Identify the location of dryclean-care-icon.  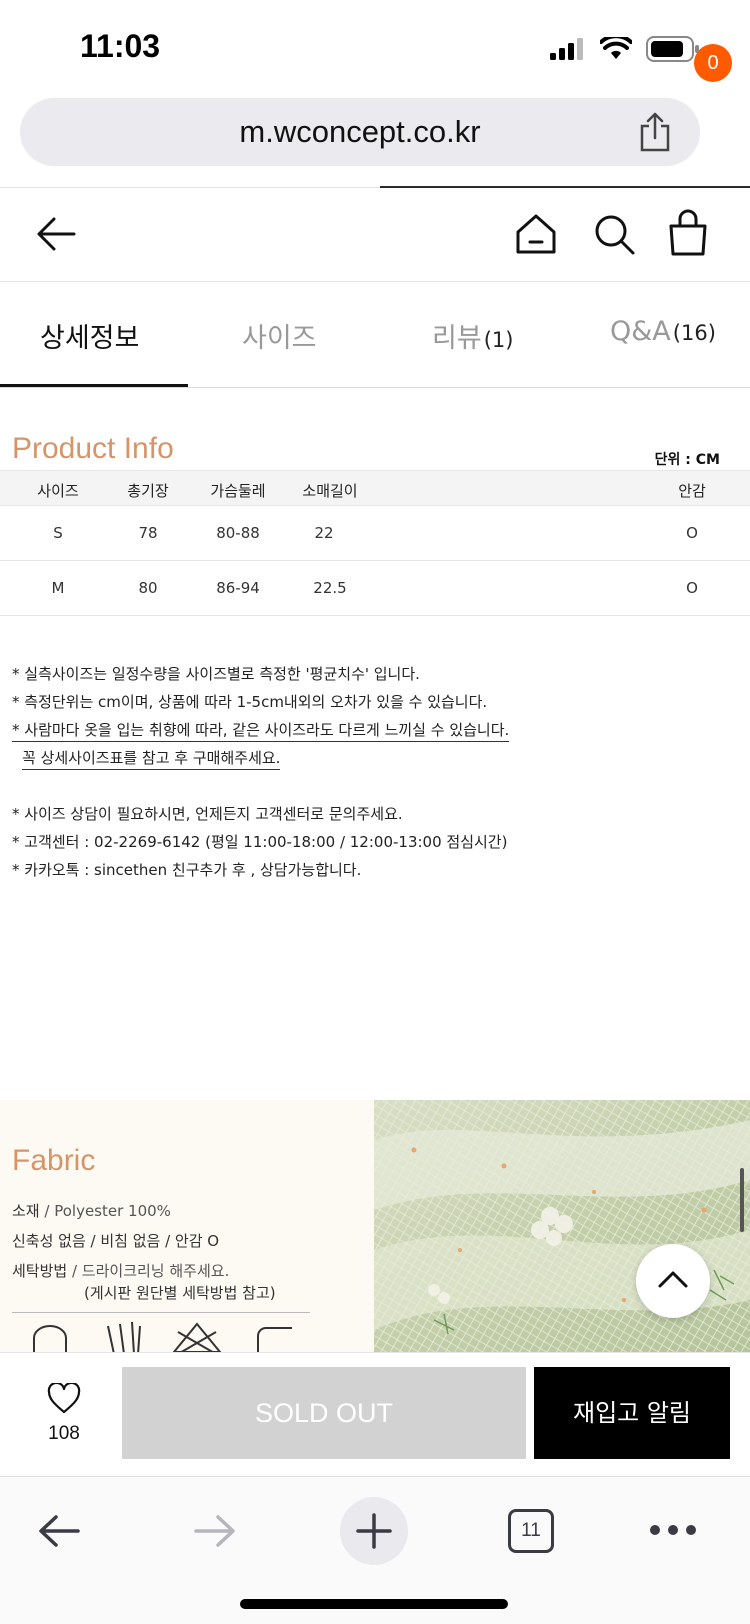
(197, 1337).